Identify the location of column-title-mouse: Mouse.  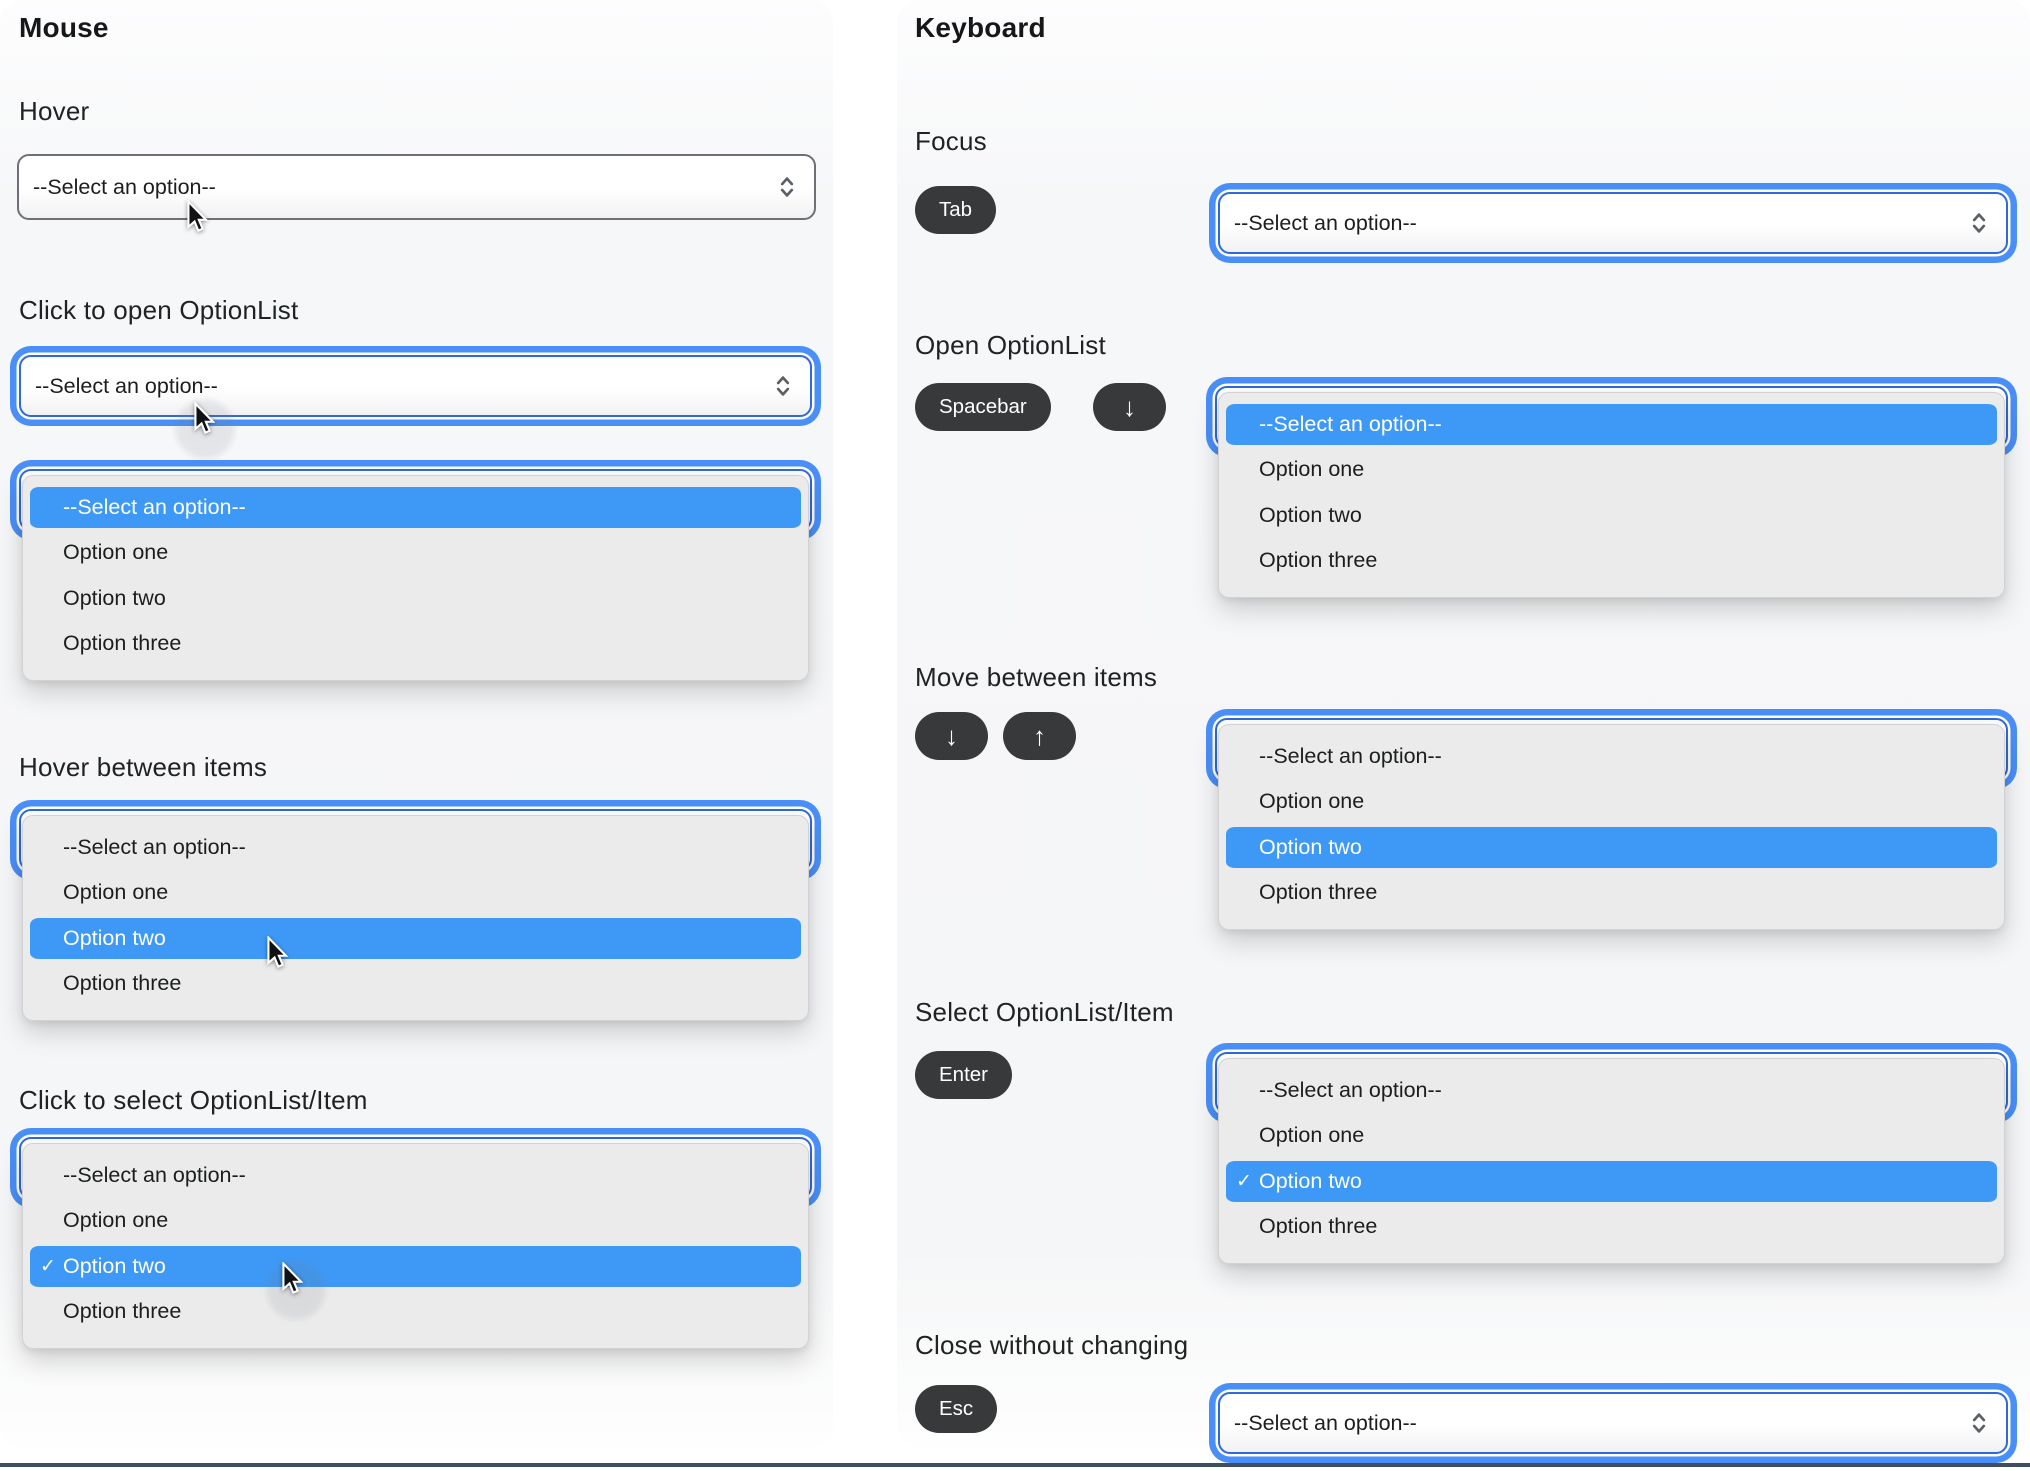
(64, 27).